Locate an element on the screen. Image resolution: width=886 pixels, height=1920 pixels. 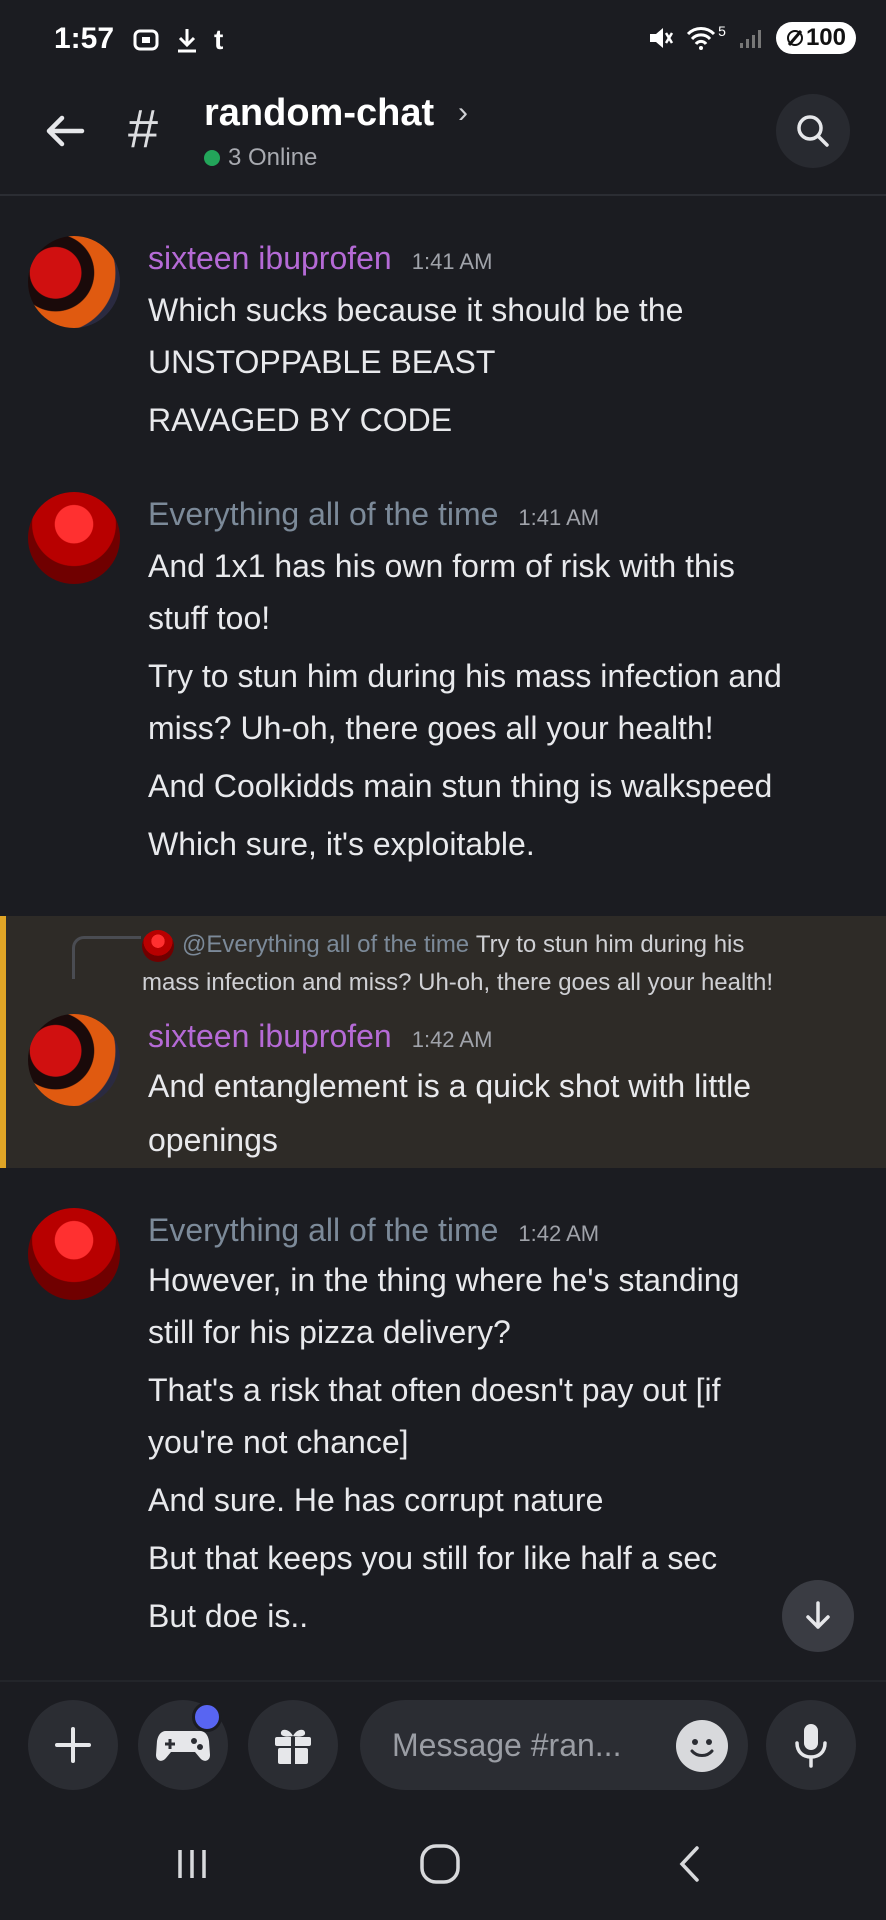
gift-button is located at coordinates (293, 1745).